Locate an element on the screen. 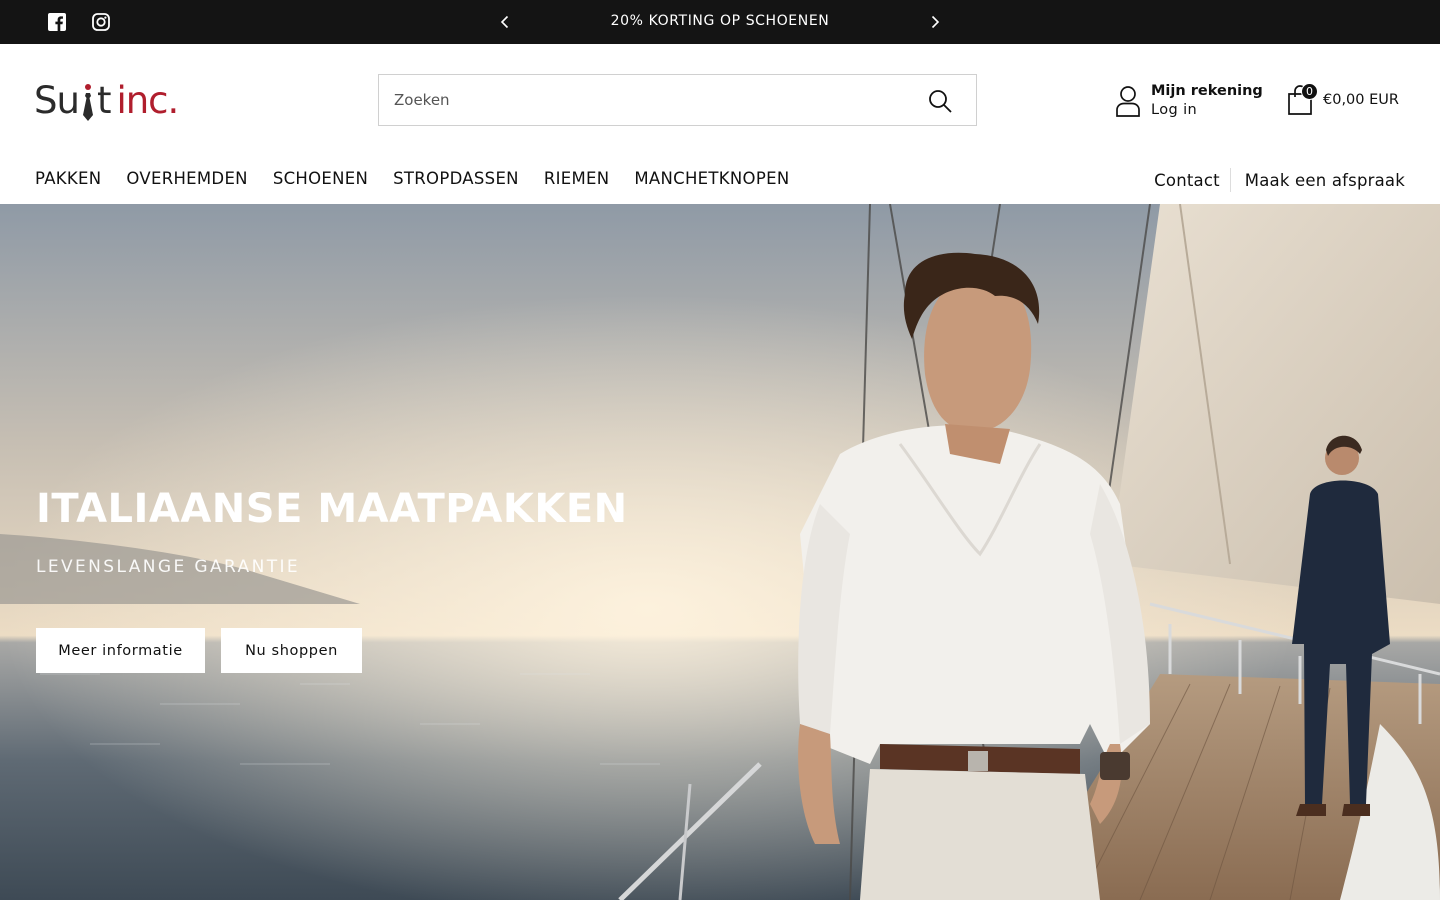  nav-item-schoenen: SCHOENEN is located at coordinates (320, 178).